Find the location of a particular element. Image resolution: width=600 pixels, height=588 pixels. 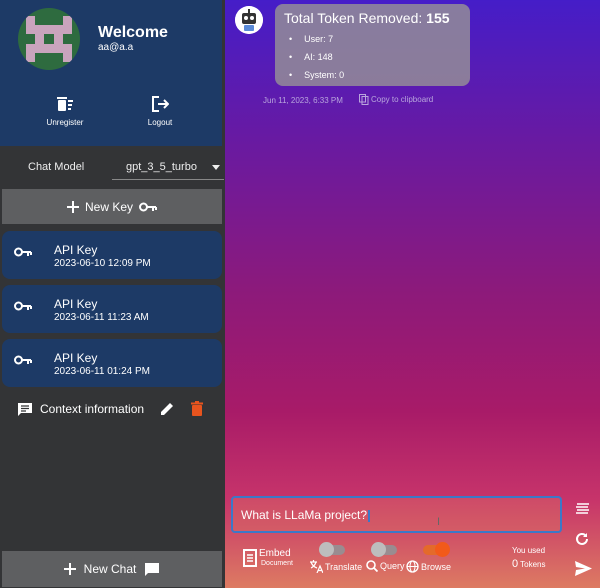

browse-label: Browse is located at coordinates (436, 566).